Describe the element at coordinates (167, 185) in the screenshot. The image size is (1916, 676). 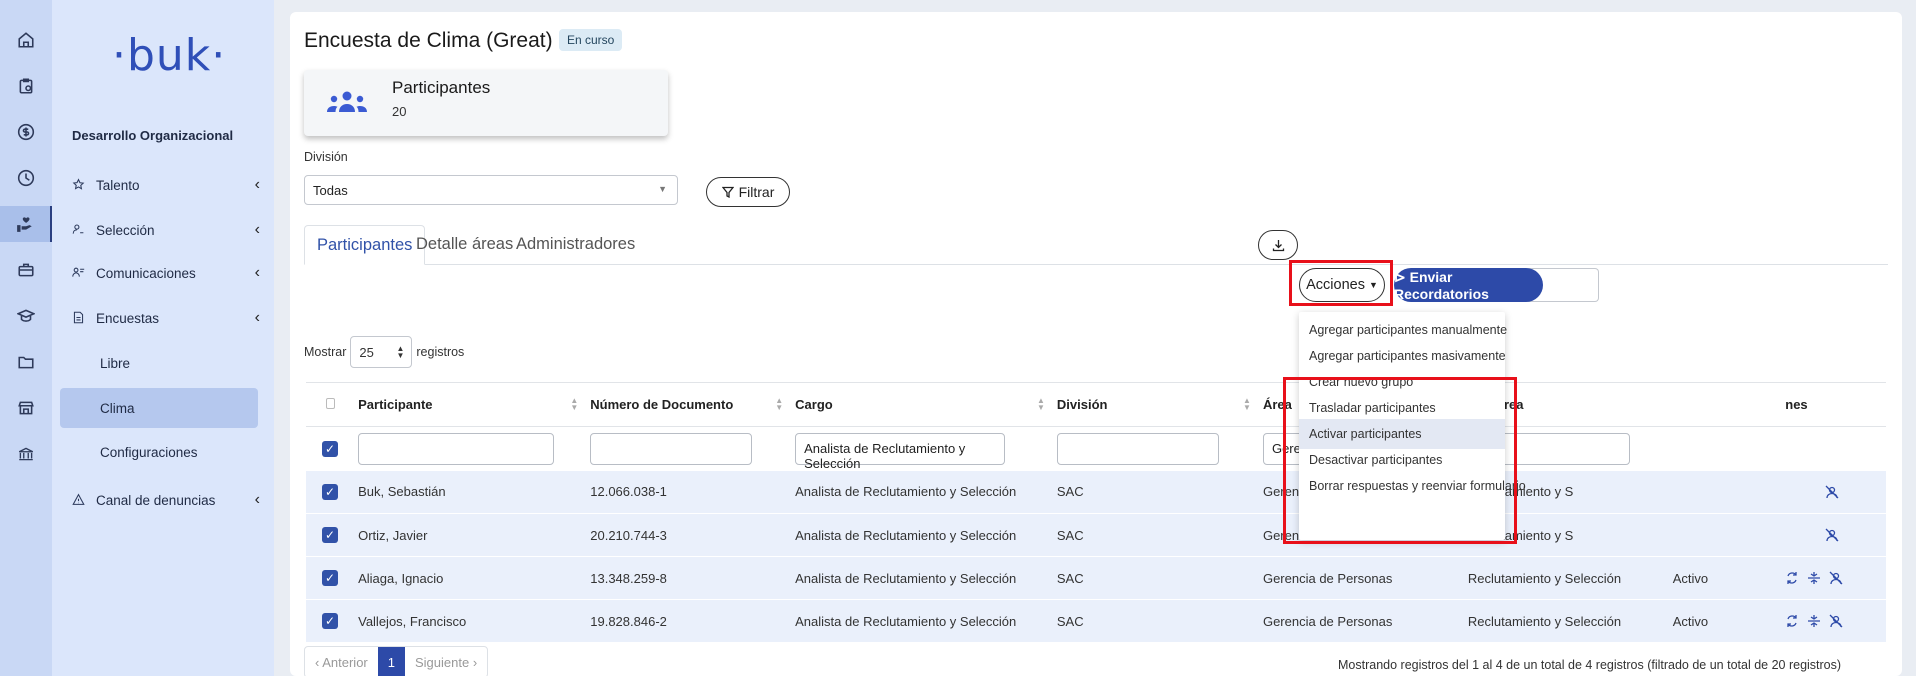
I see `sidebar-item-talento: Talento ‹` at that location.